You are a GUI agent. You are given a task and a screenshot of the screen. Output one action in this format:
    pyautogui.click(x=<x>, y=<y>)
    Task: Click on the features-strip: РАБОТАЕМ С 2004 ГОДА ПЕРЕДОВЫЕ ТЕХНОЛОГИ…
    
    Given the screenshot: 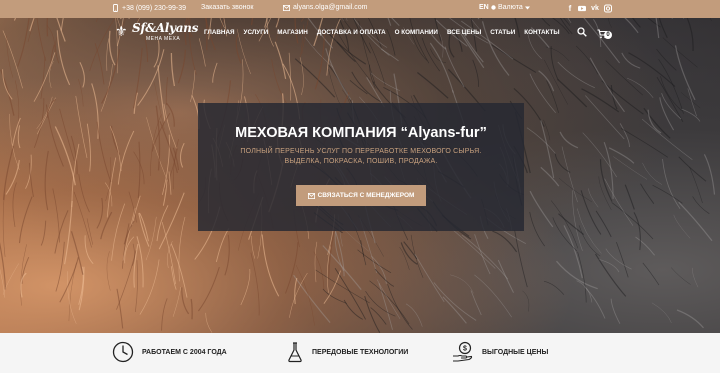 What is the action you would take?
    pyautogui.click(x=360, y=353)
    